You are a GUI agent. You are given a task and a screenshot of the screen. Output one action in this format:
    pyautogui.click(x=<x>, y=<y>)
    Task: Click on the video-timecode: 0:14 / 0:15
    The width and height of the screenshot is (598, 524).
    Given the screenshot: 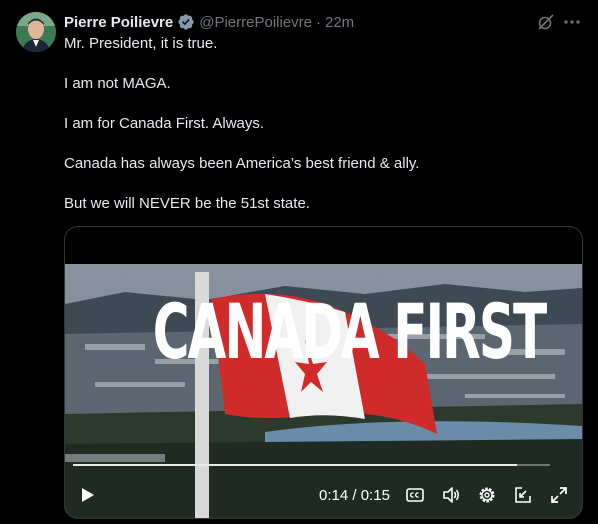 What is the action you would take?
    pyautogui.click(x=354, y=495)
    